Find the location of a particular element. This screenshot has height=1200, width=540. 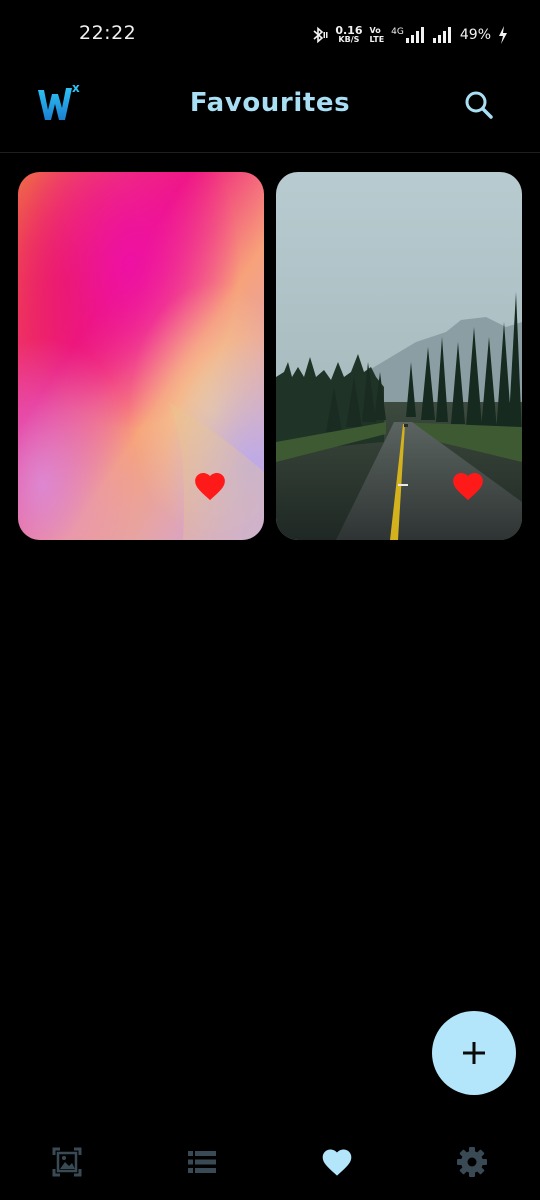

gear-icon is located at coordinates (472, 1162).